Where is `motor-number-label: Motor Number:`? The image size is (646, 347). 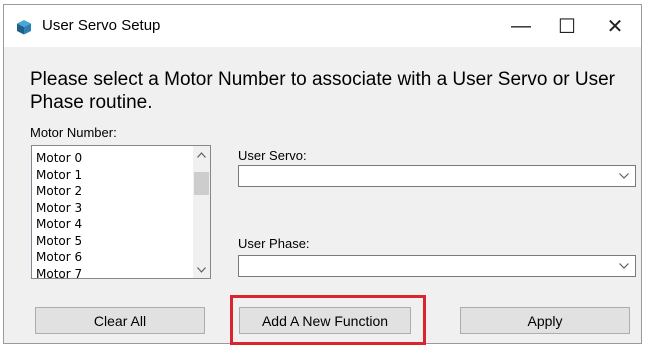 motor-number-label: Motor Number: is located at coordinates (73, 132).